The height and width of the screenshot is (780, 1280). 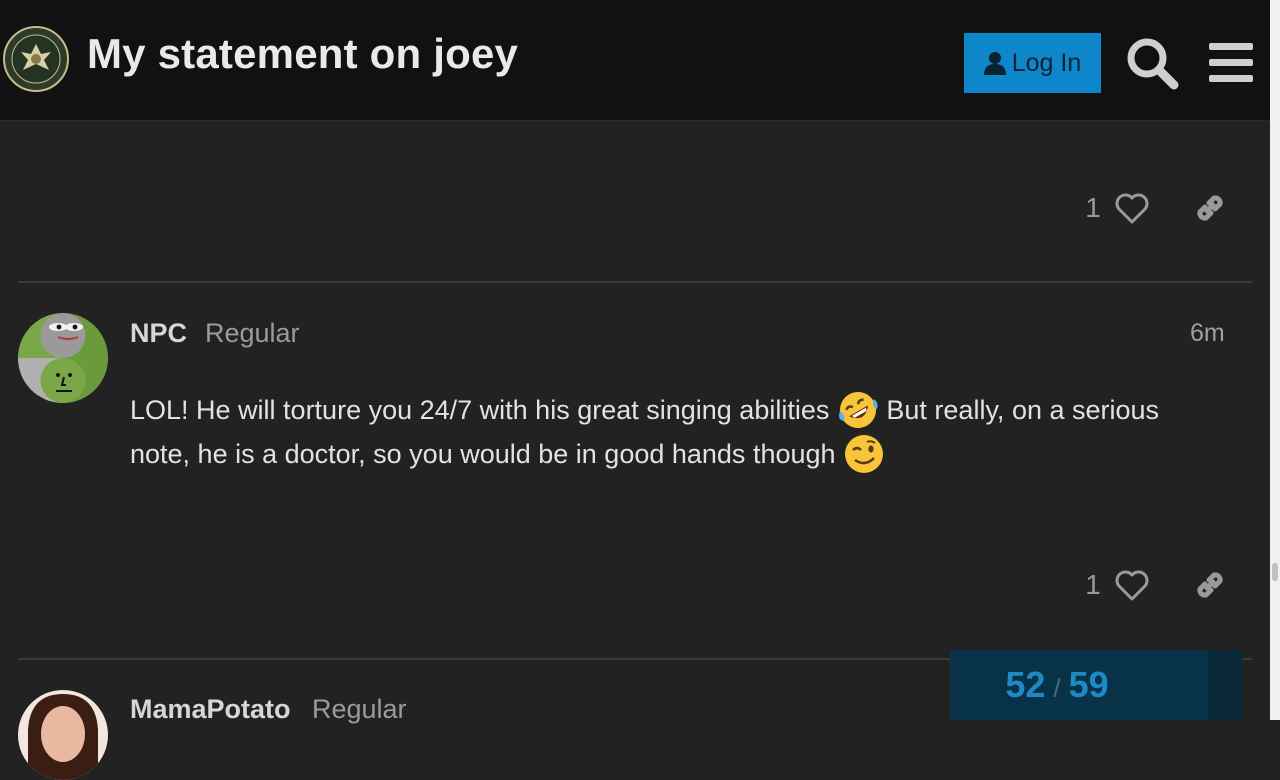 I want to click on username: NPC, so click(x=158, y=333).